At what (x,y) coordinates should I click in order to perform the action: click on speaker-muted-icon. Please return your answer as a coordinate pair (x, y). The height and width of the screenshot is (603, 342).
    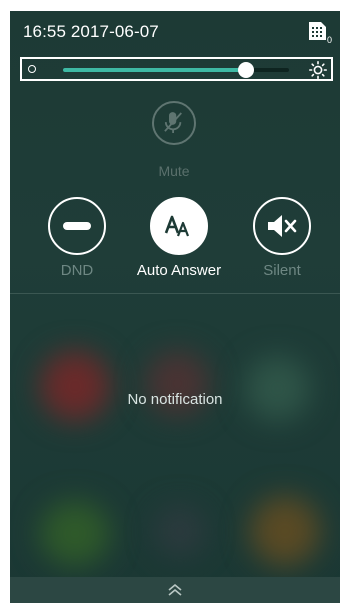
    Looking at the image, I should click on (282, 226).